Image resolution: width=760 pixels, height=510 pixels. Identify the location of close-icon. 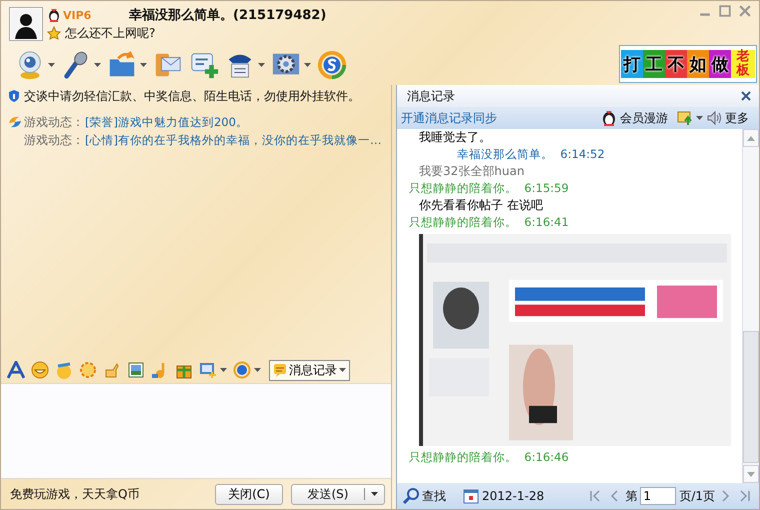
(746, 96).